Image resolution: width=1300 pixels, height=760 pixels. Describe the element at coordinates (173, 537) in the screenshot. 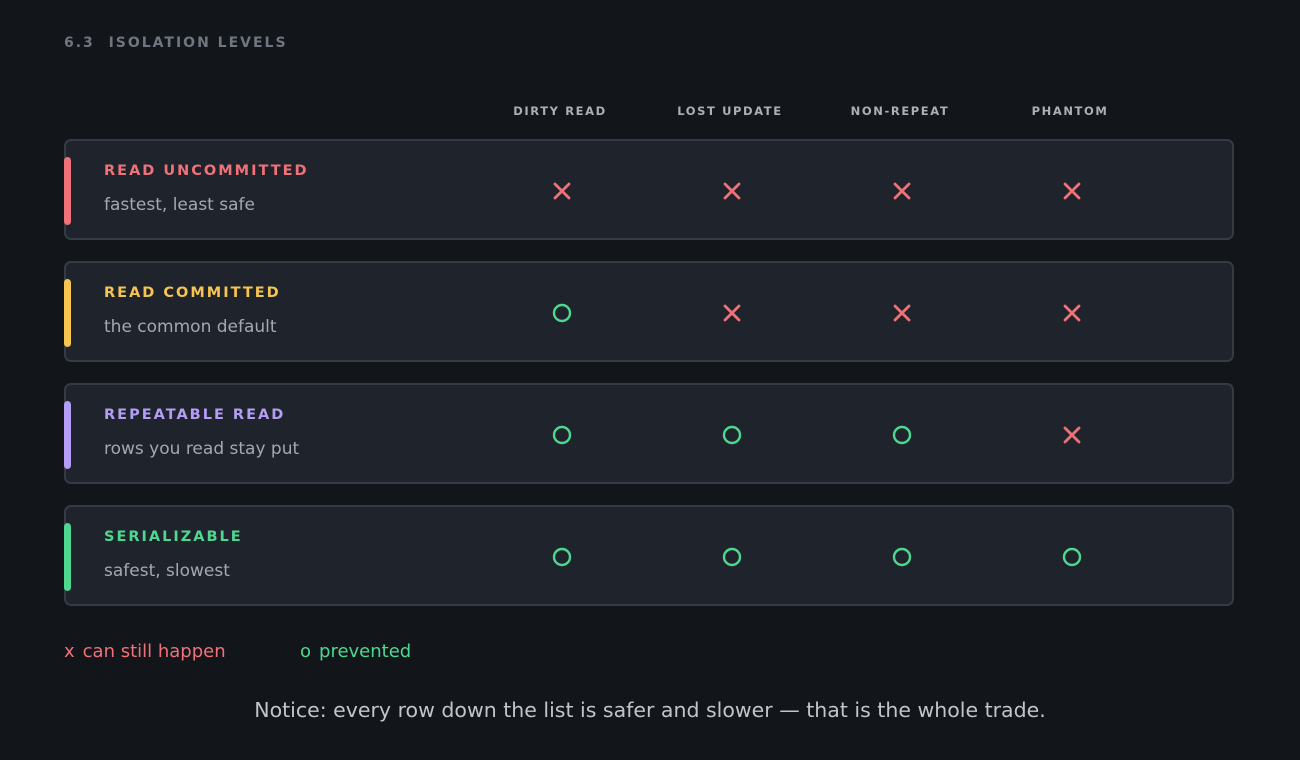

I see `row-name: SERIALIZABLE` at that location.